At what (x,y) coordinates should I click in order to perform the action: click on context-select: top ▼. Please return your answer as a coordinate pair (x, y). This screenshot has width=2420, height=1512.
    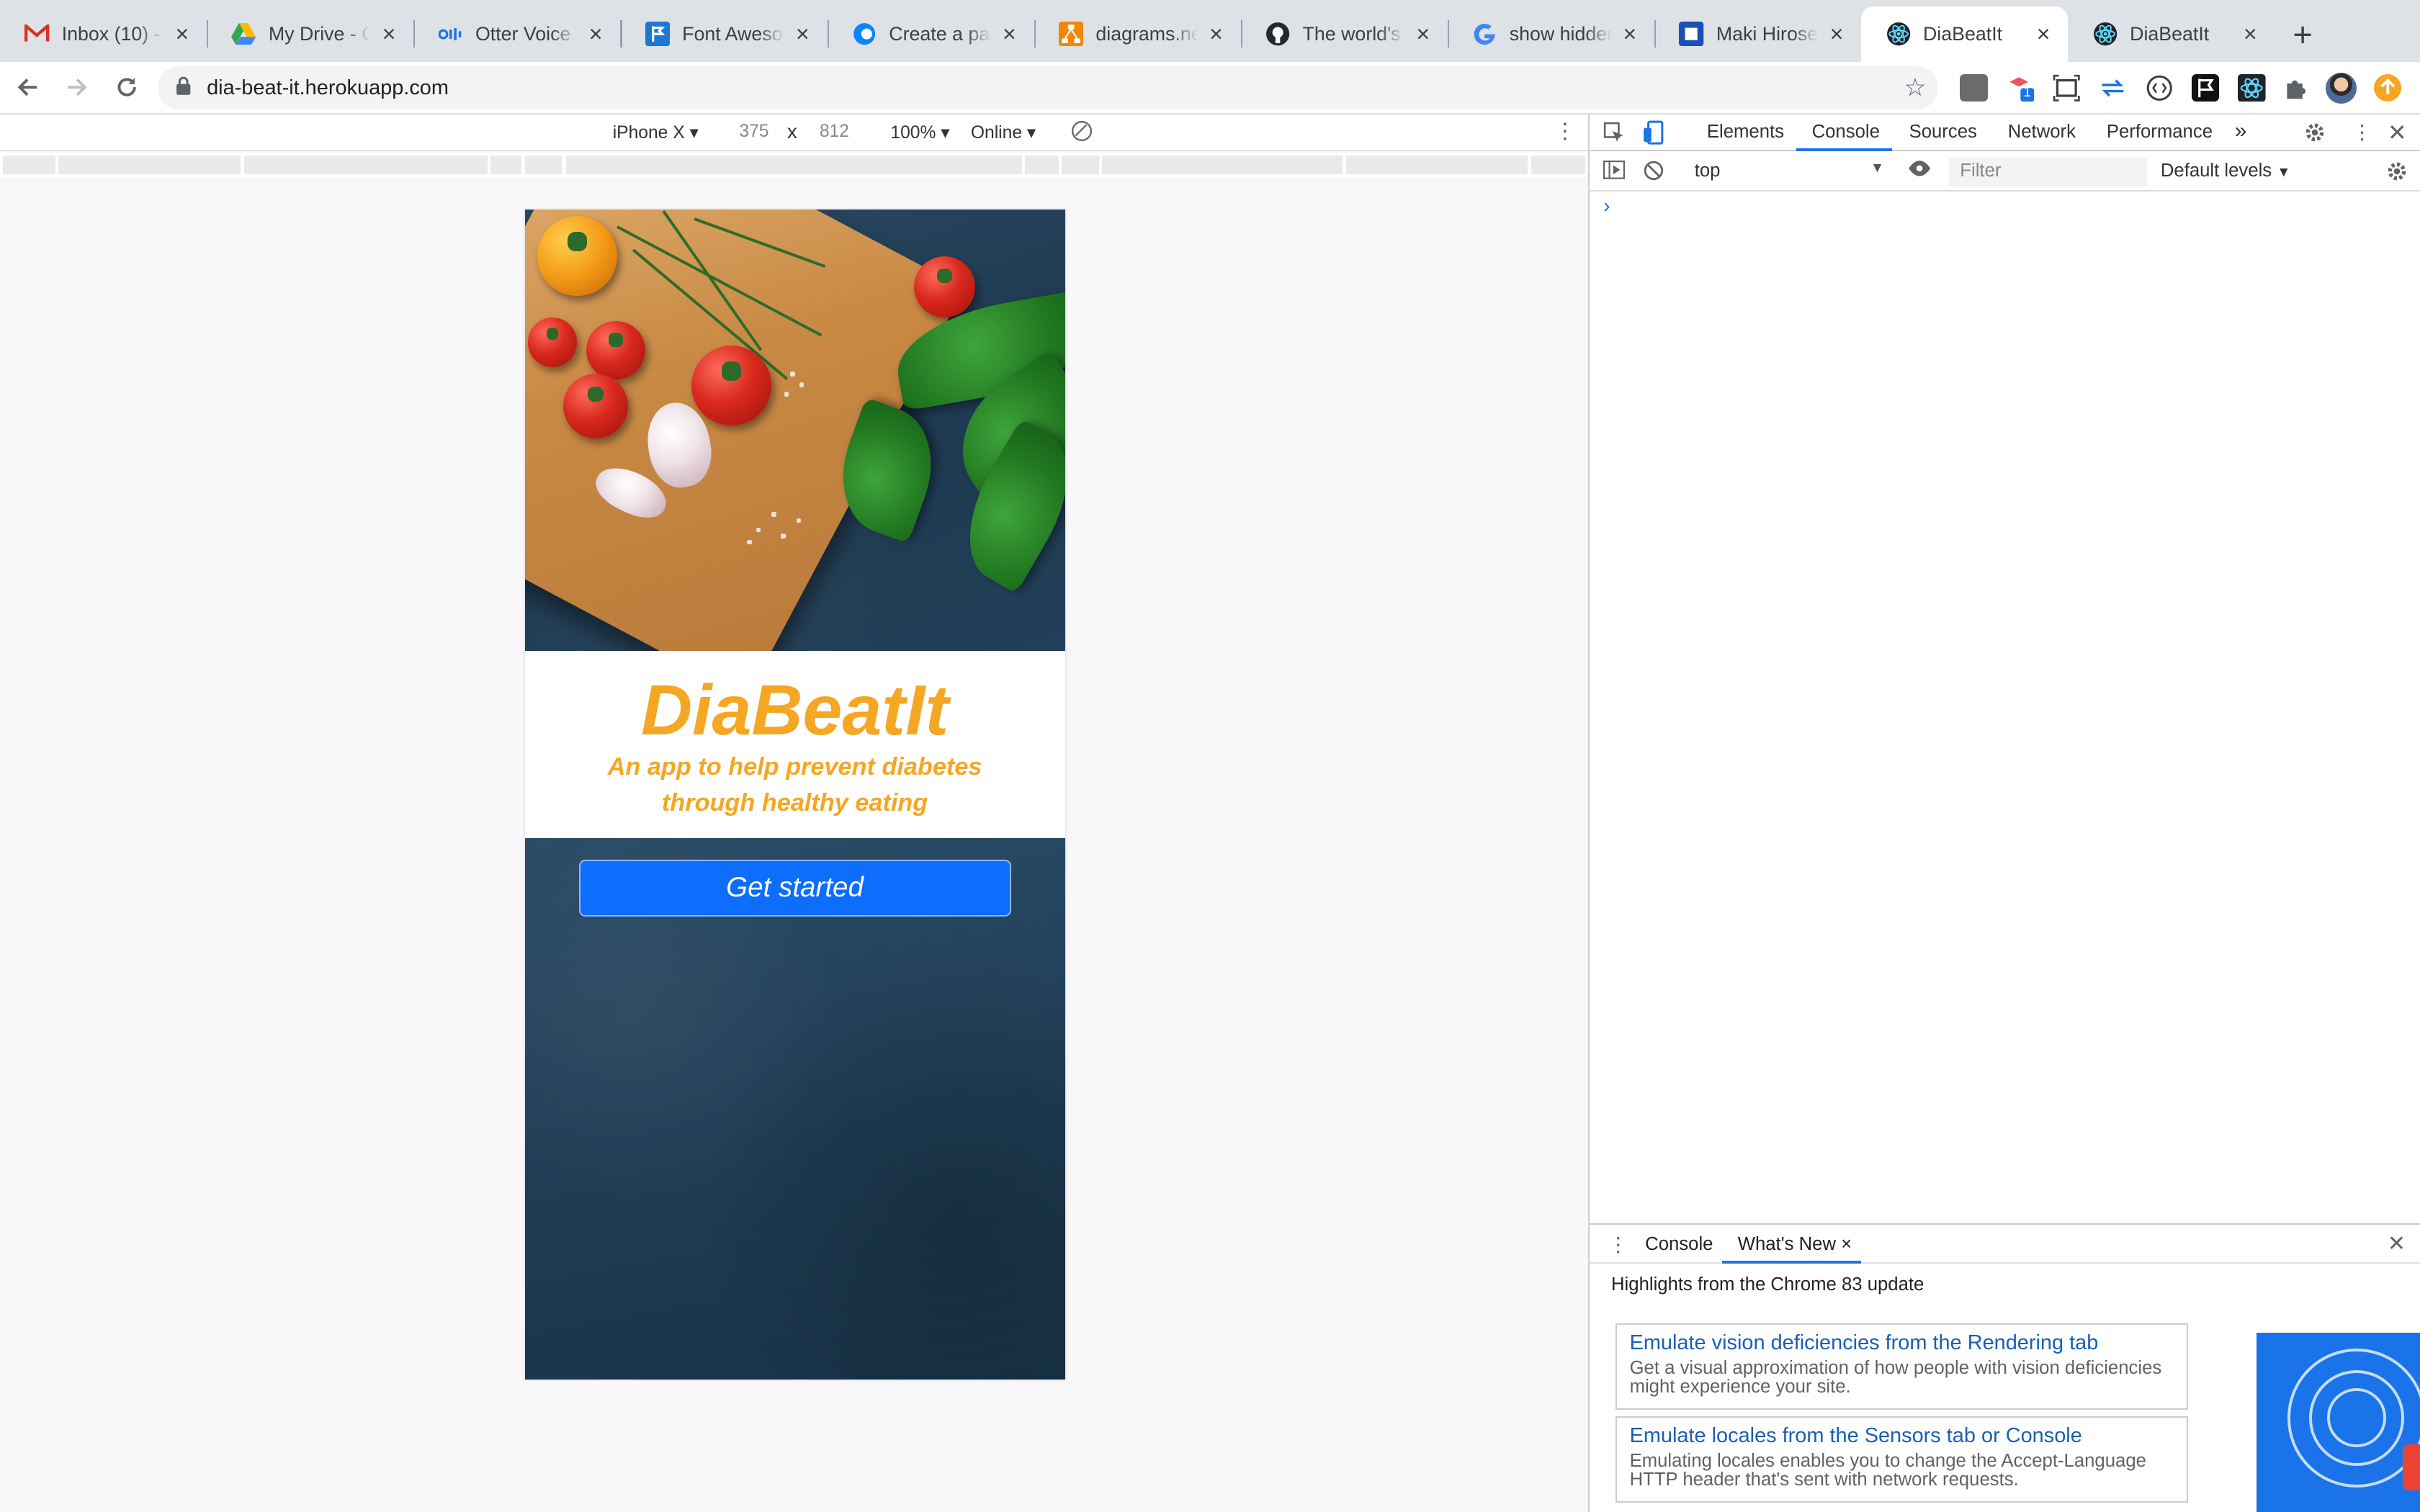
    Looking at the image, I should click on (1788, 172).